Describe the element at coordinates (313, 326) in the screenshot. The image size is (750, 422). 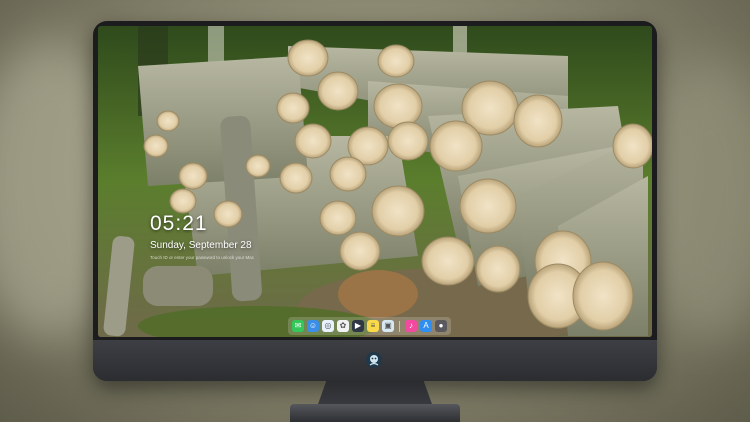
I see `finder-icon: ☺` at that location.